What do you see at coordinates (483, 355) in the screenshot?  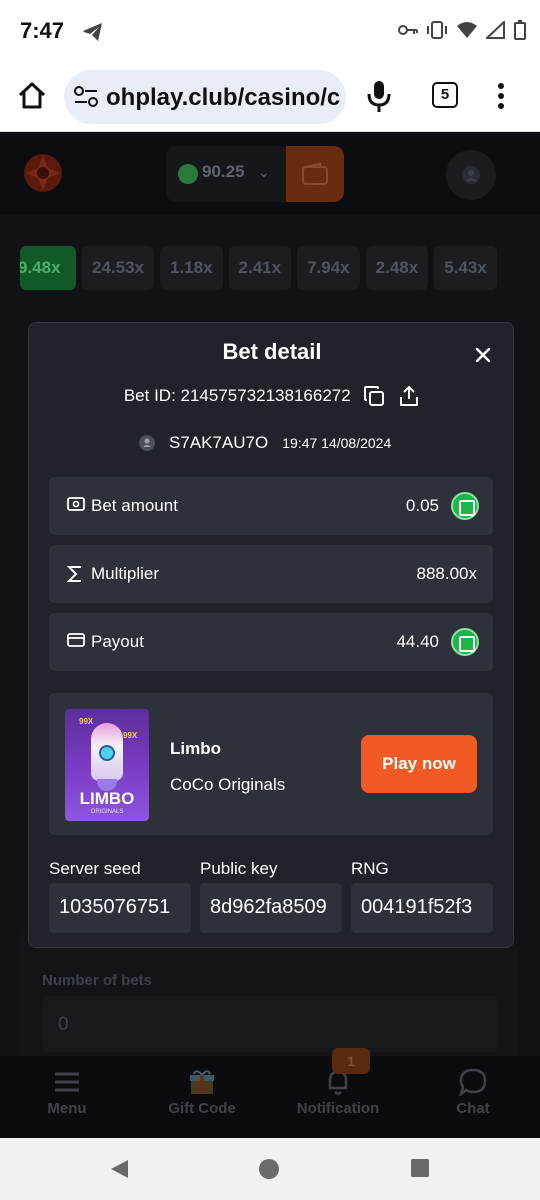 I see `close-icon` at bounding box center [483, 355].